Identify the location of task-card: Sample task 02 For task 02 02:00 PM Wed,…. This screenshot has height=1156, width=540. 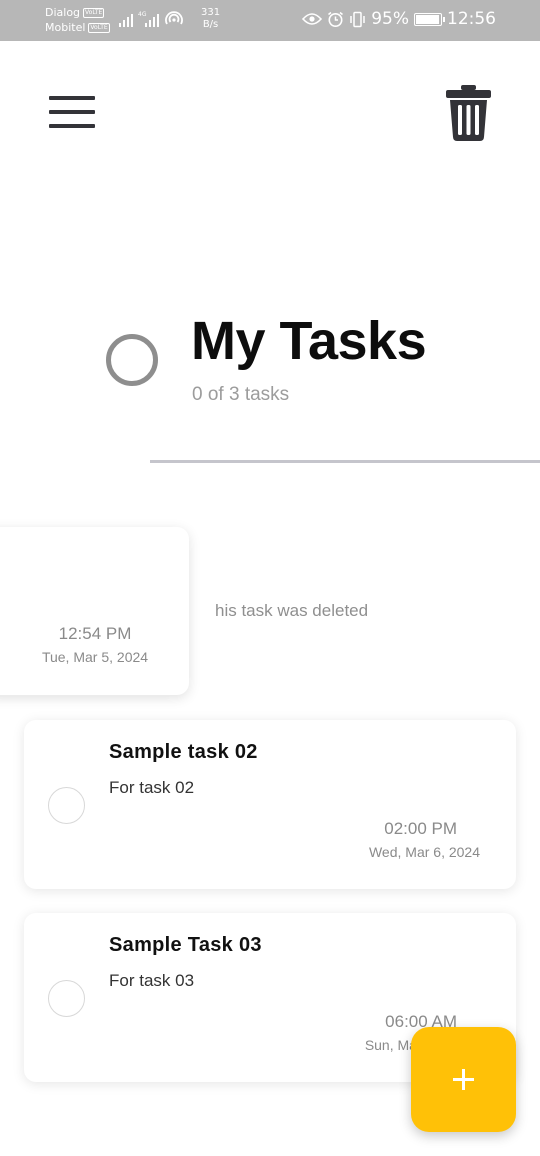
(270, 804).